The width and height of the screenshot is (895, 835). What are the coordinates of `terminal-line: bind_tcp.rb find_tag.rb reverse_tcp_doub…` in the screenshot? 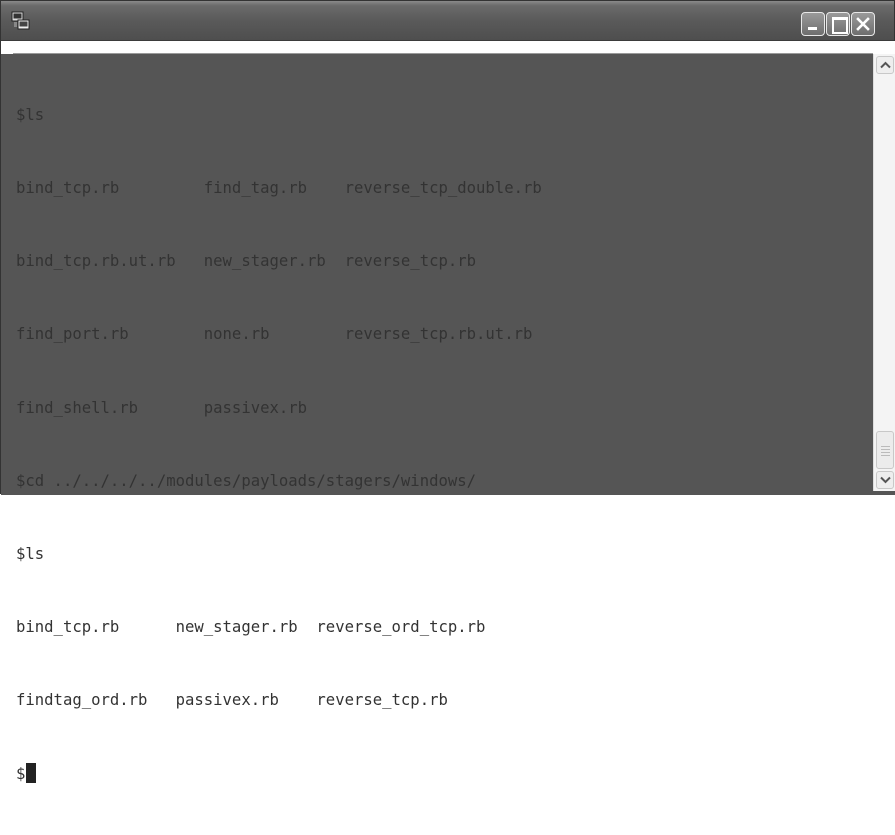 It's located at (279, 188).